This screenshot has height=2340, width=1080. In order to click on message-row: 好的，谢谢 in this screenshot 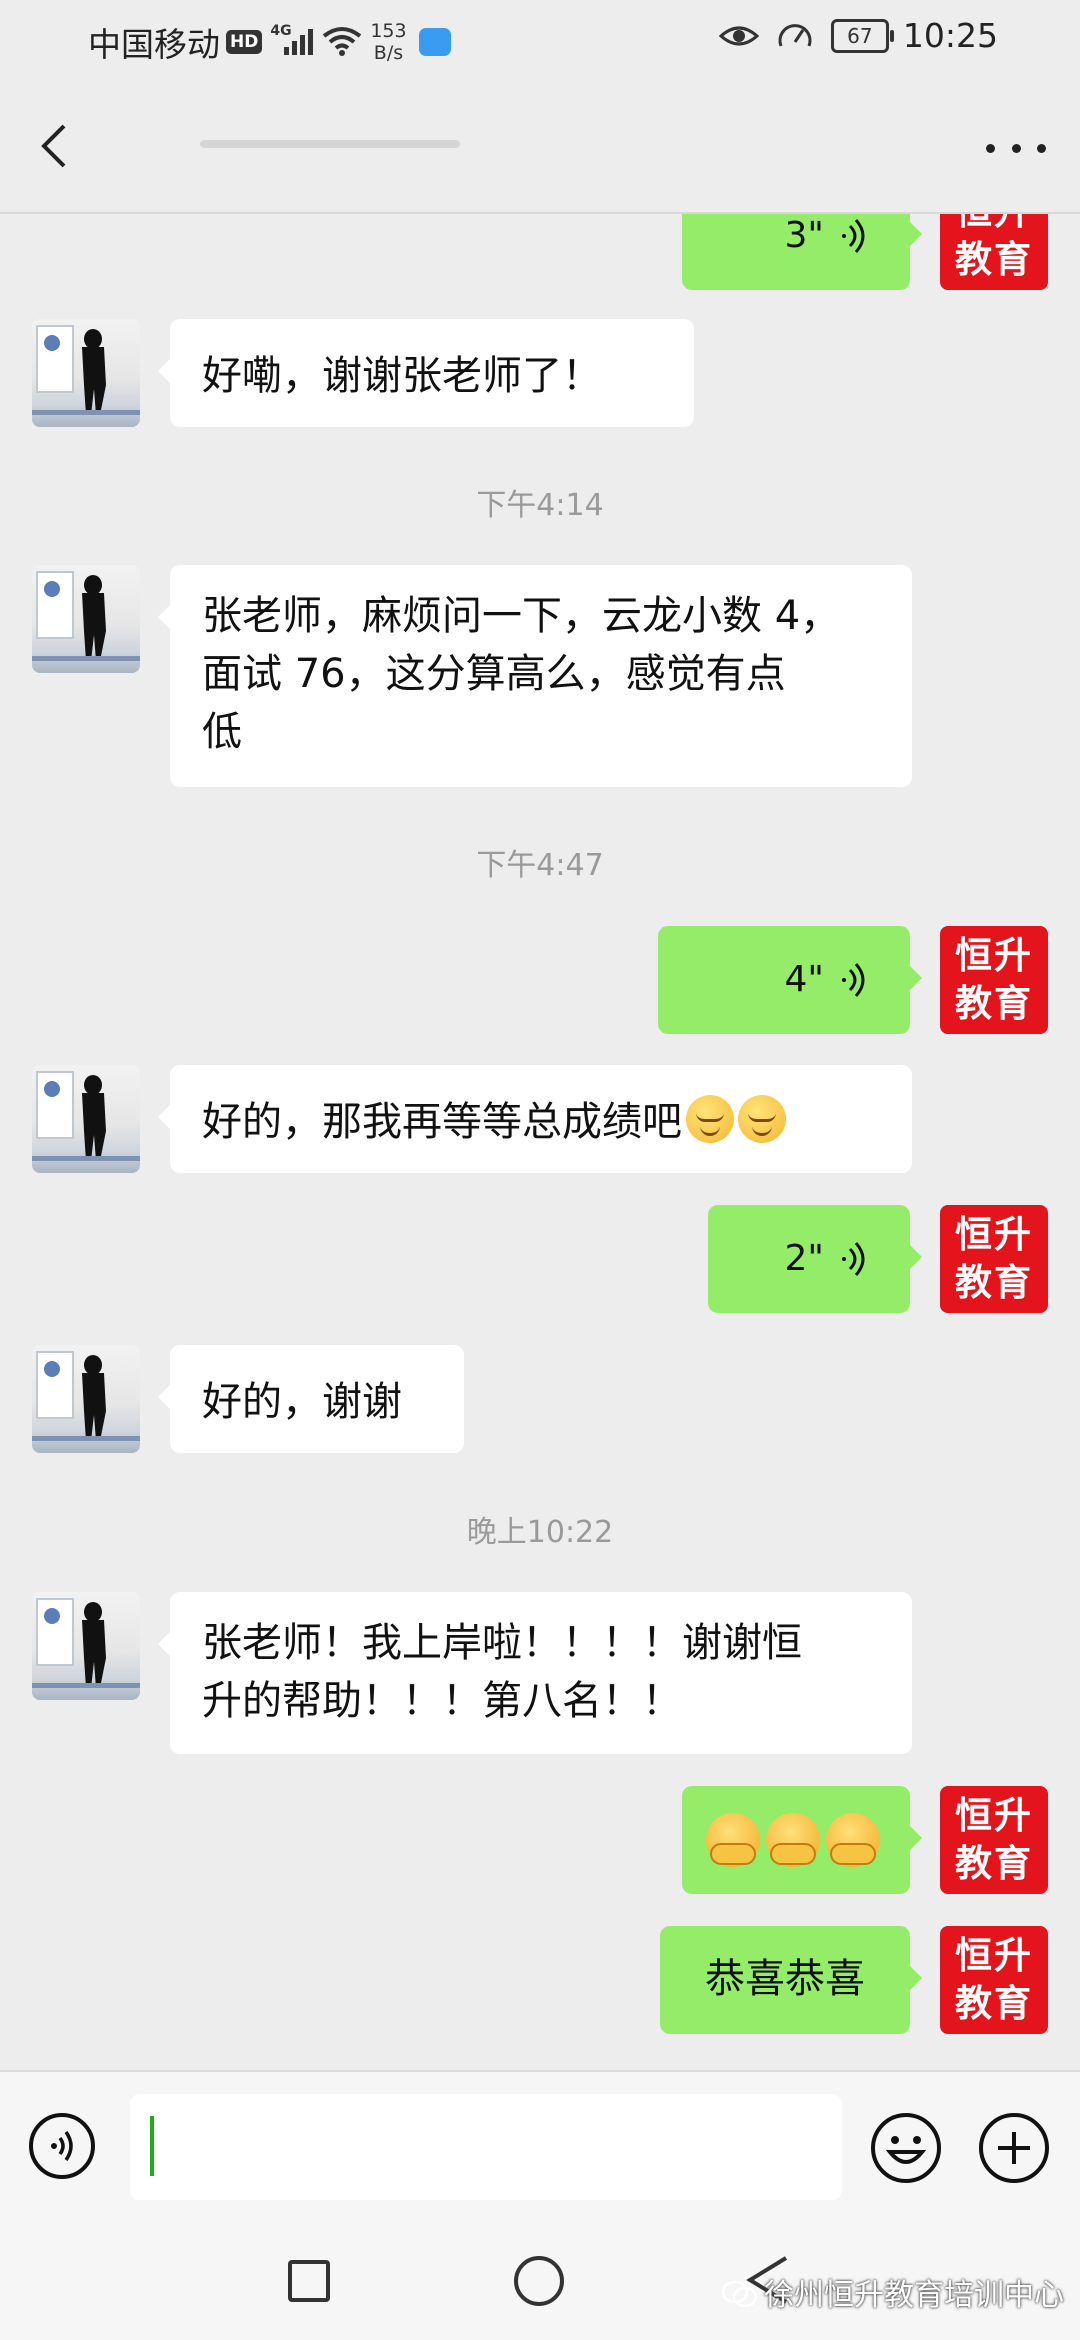, I will do `click(540, 1399)`.